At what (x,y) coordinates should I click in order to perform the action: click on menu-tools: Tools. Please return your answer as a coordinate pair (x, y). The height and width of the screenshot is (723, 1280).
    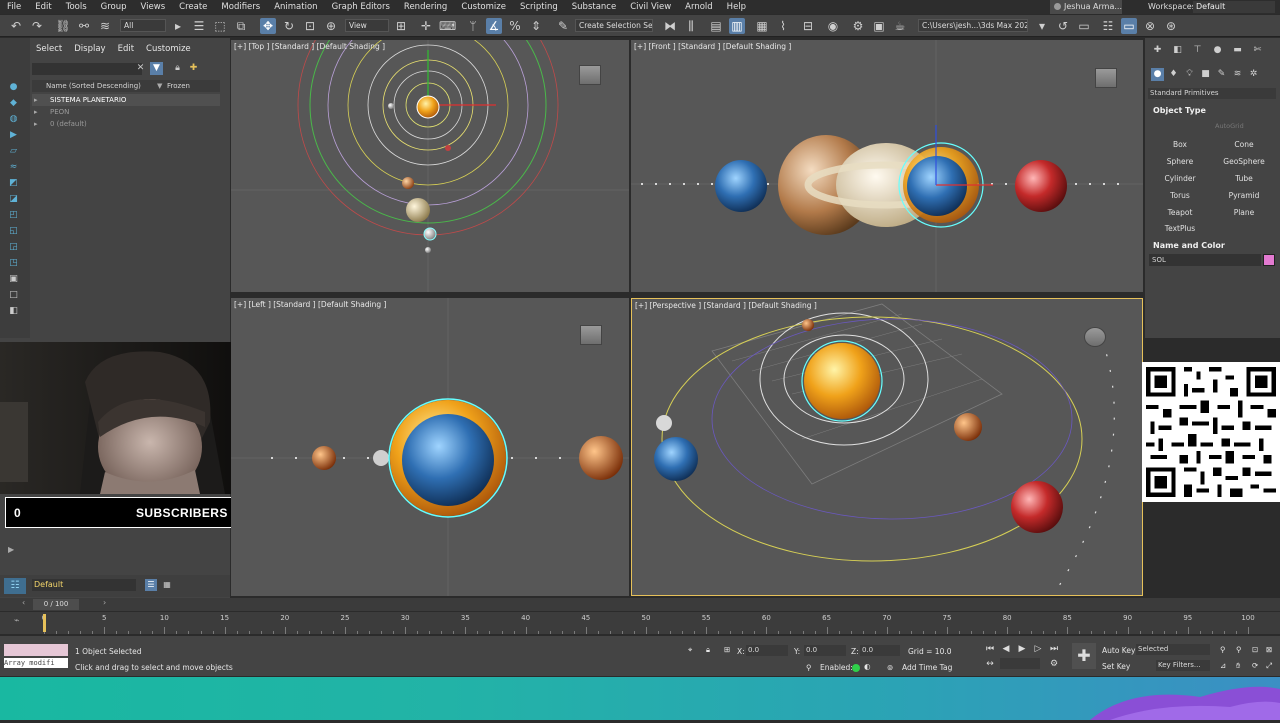
    Looking at the image, I should click on (76, 7).